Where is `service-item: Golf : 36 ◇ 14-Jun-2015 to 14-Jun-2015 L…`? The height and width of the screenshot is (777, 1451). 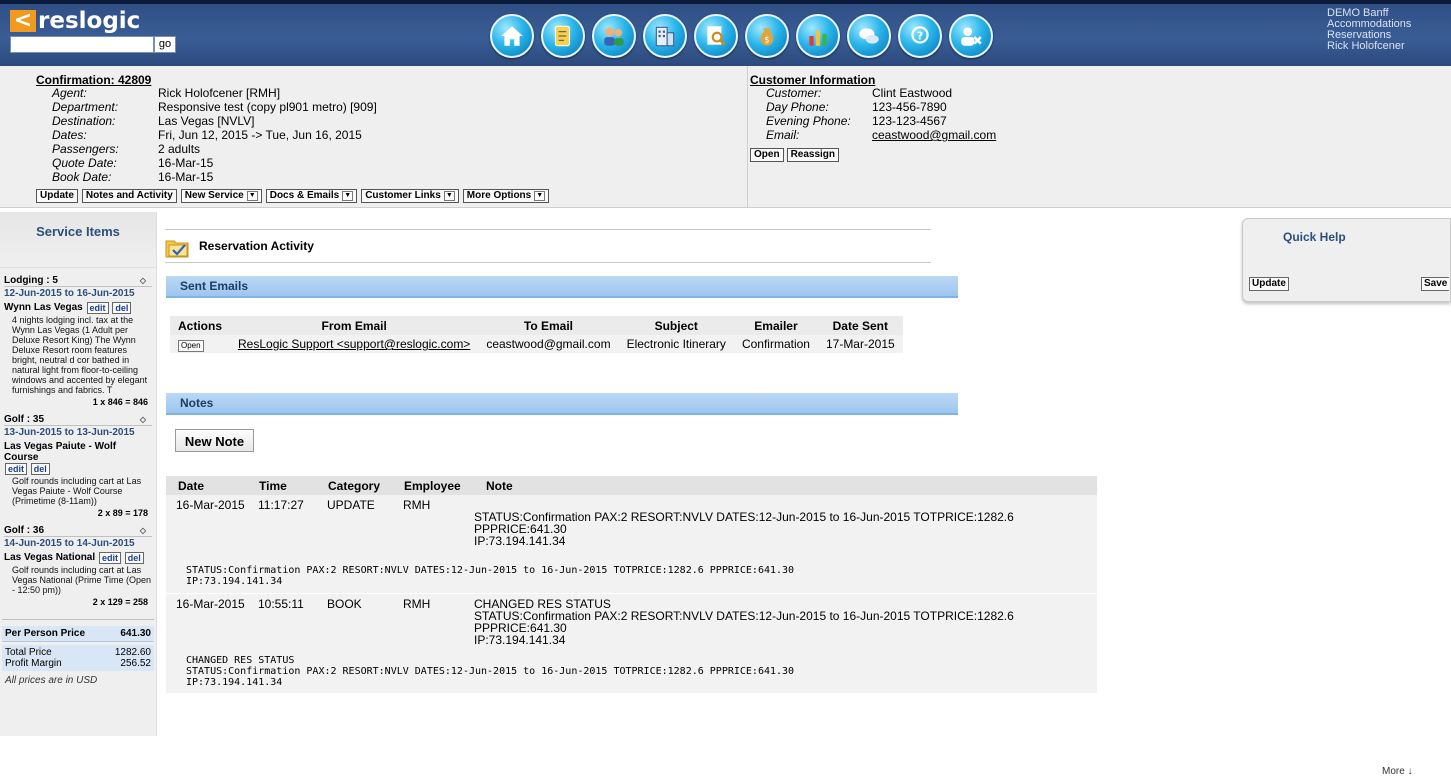 service-item: Golf : 36 ◇ 14-Jun-2015 to 14-Jun-2015 L… is located at coordinates (78, 565).